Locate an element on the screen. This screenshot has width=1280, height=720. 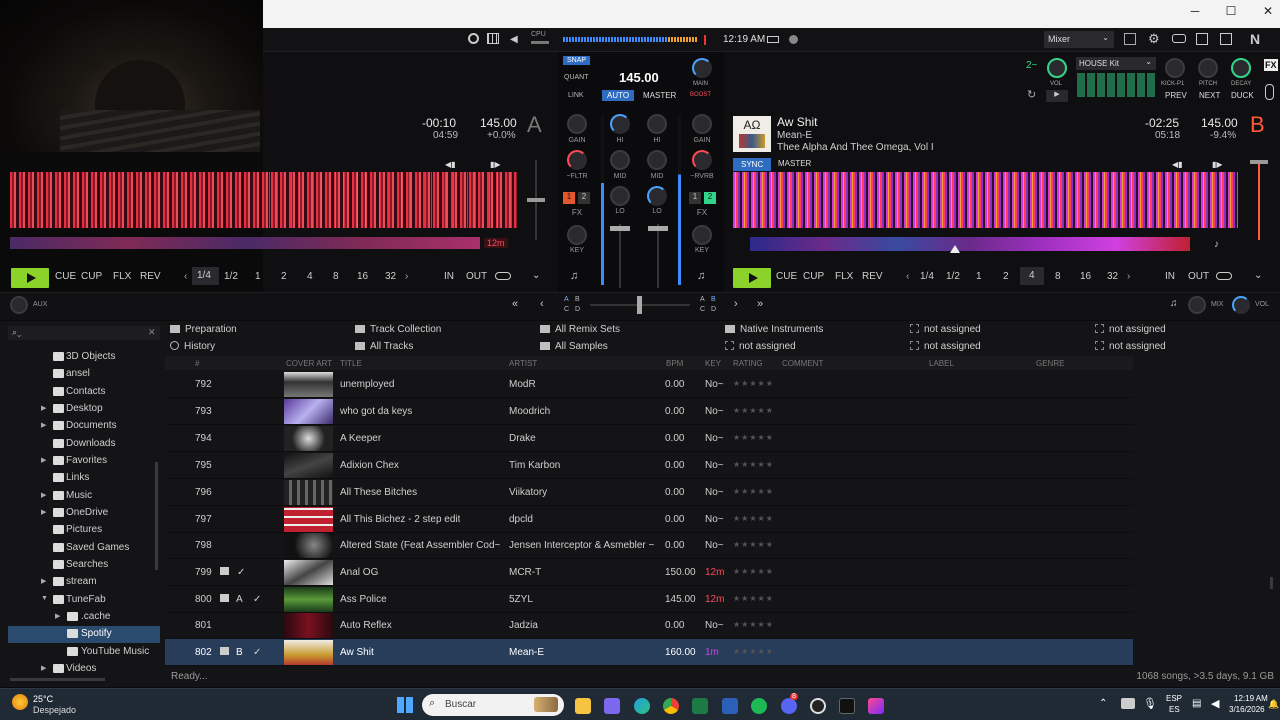
table-row: 795 Adixion Chex Tim Karbon 0.00 No~ ★★★★★ is located at coordinates (649, 465).